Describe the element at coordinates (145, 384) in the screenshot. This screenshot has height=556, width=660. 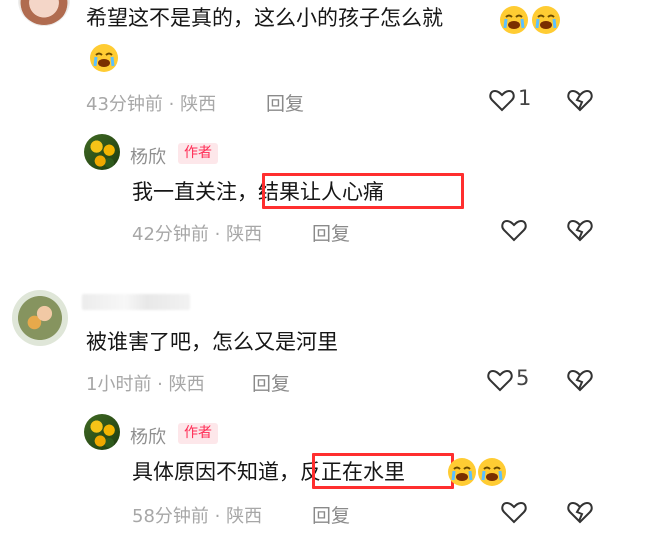
I see `comment-meta: 1小时前 · 陕西` at that location.